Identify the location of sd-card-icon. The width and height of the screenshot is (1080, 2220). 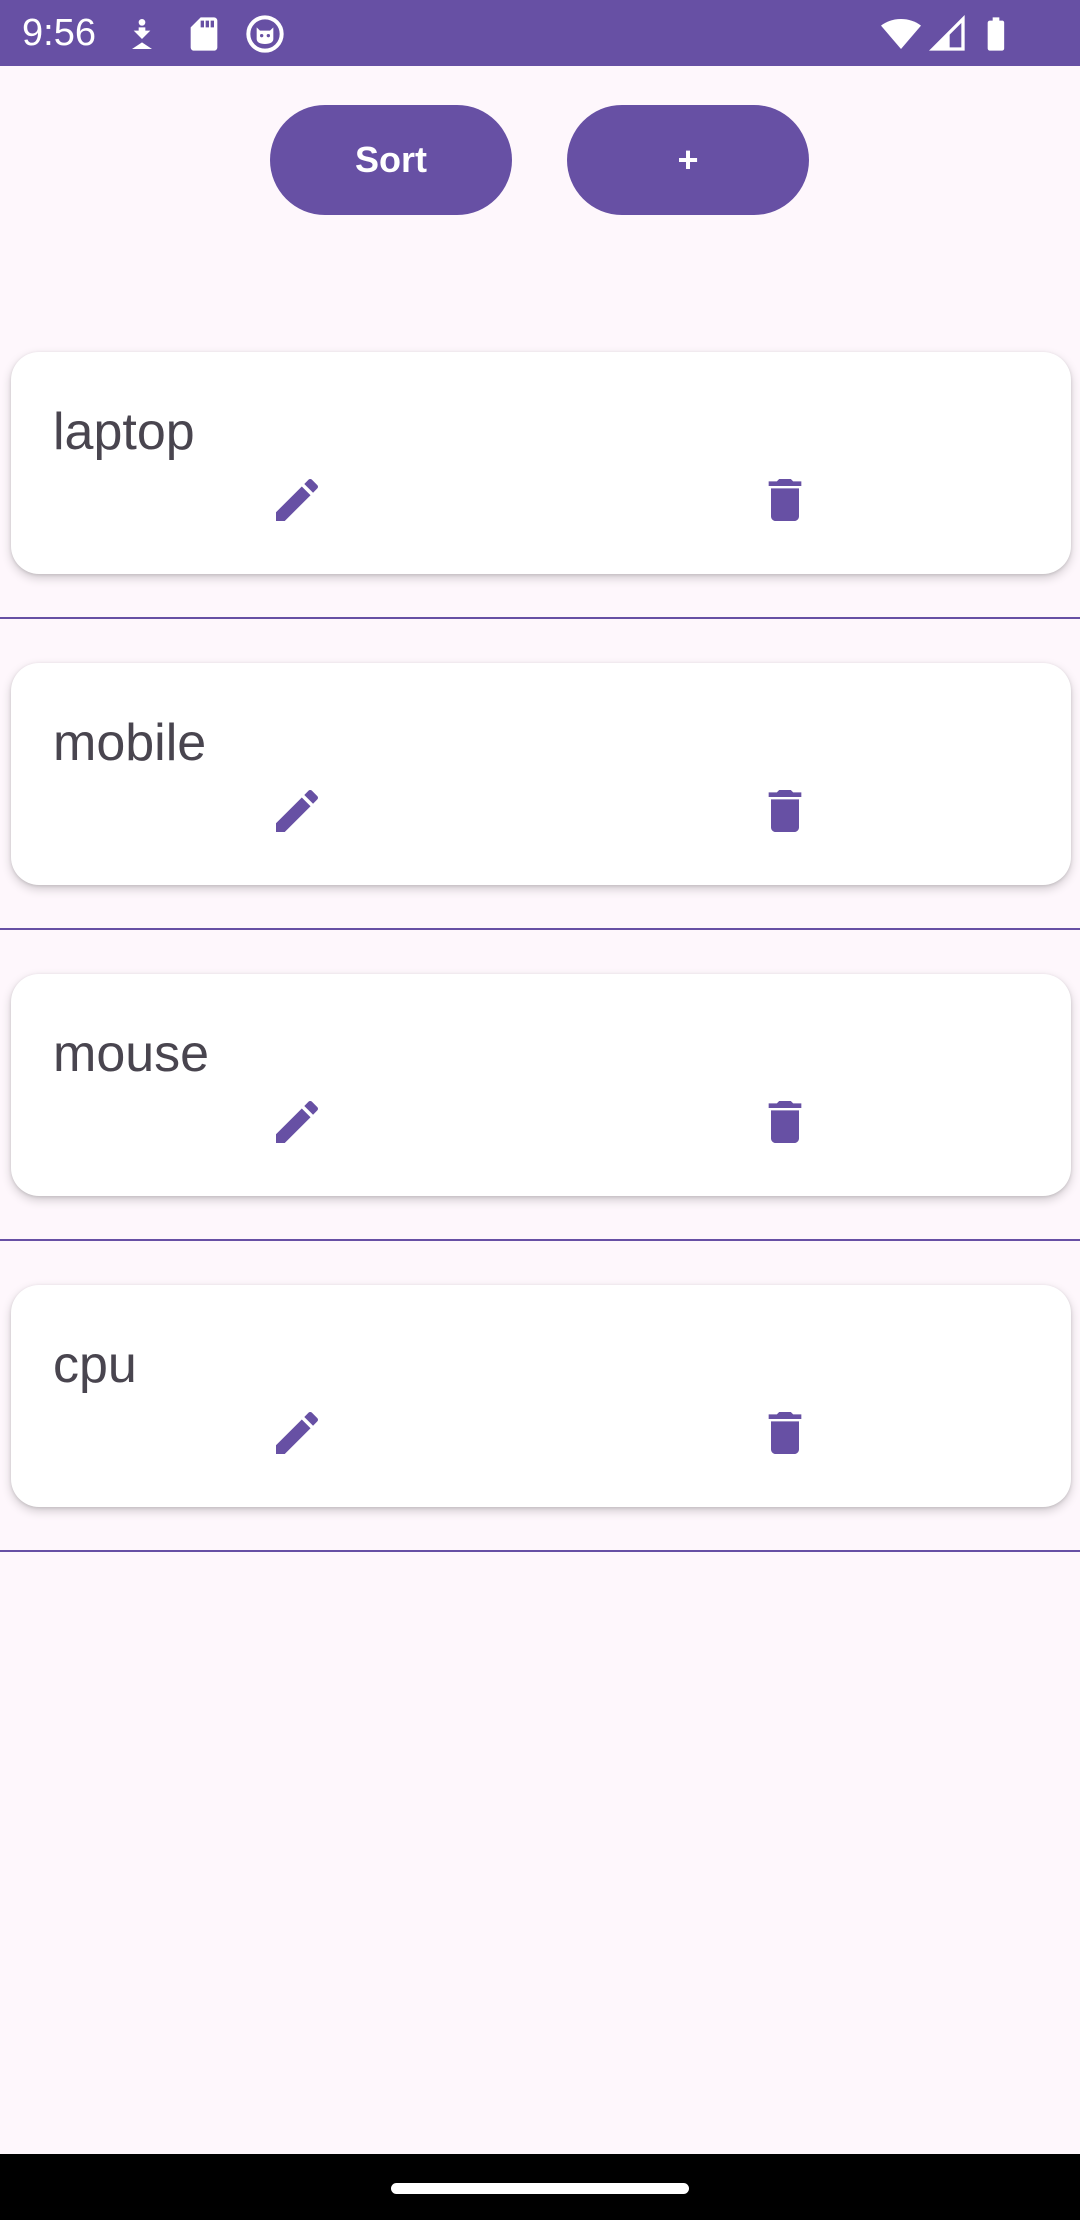
(204, 34).